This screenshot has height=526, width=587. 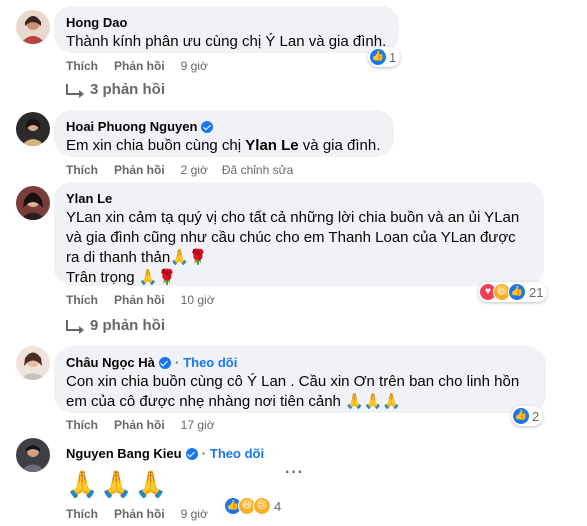 I want to click on sad-reaction-icon: 😢, so click(x=262, y=506).